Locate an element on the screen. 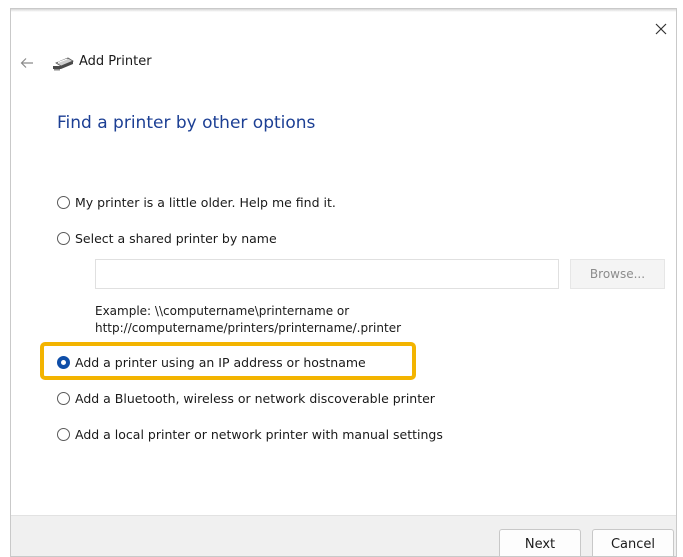  window-top-edge is located at coordinates (343, 10).